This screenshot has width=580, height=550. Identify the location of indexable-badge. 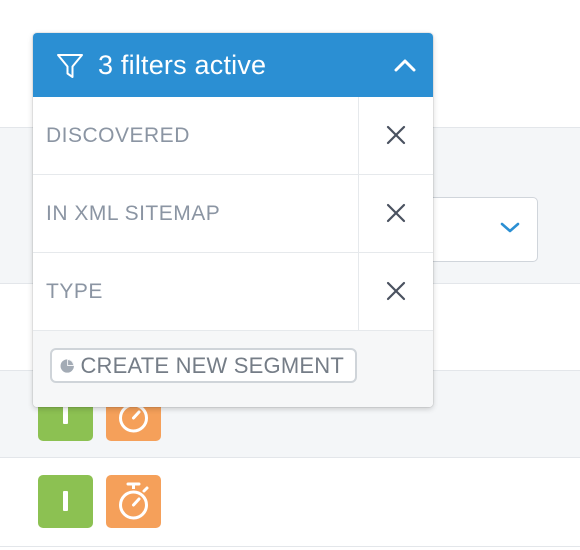
(65, 501).